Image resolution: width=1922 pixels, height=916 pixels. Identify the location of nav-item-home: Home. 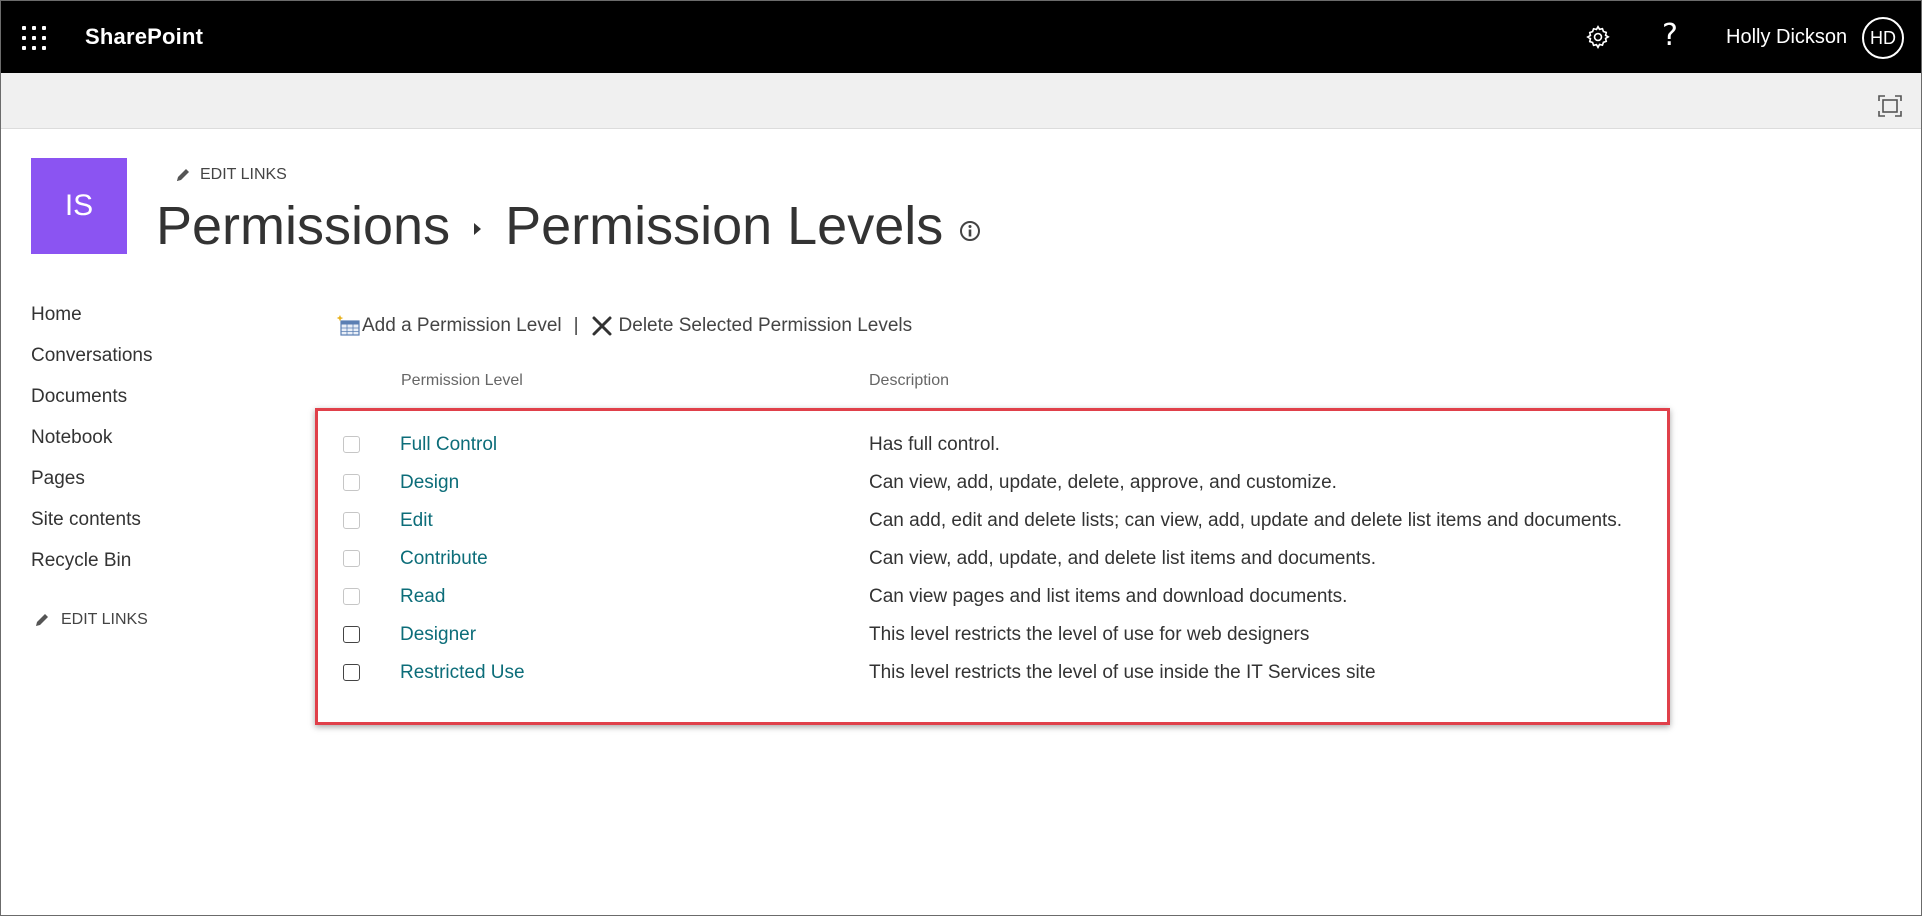
(141, 322).